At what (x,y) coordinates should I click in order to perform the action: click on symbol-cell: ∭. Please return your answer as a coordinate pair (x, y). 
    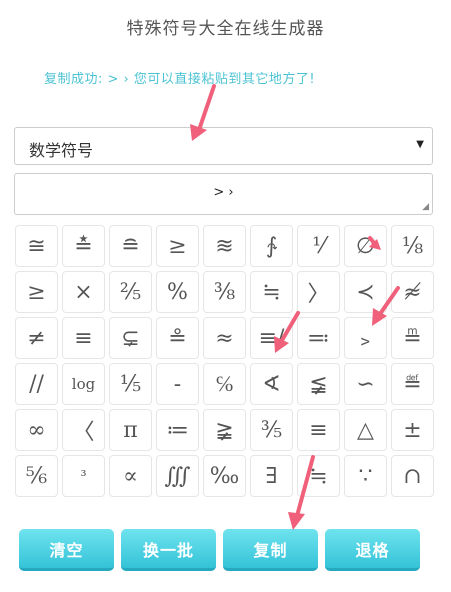
    Looking at the image, I should click on (177, 476).